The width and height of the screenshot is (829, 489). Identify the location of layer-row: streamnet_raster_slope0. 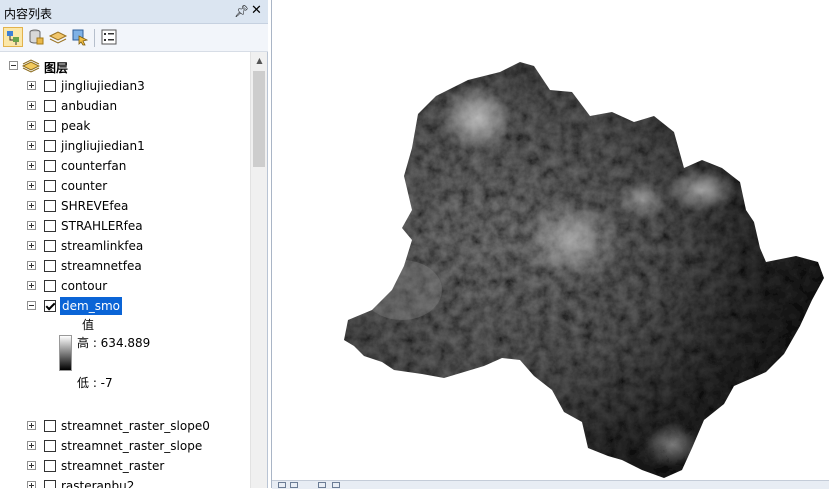
(125, 426).